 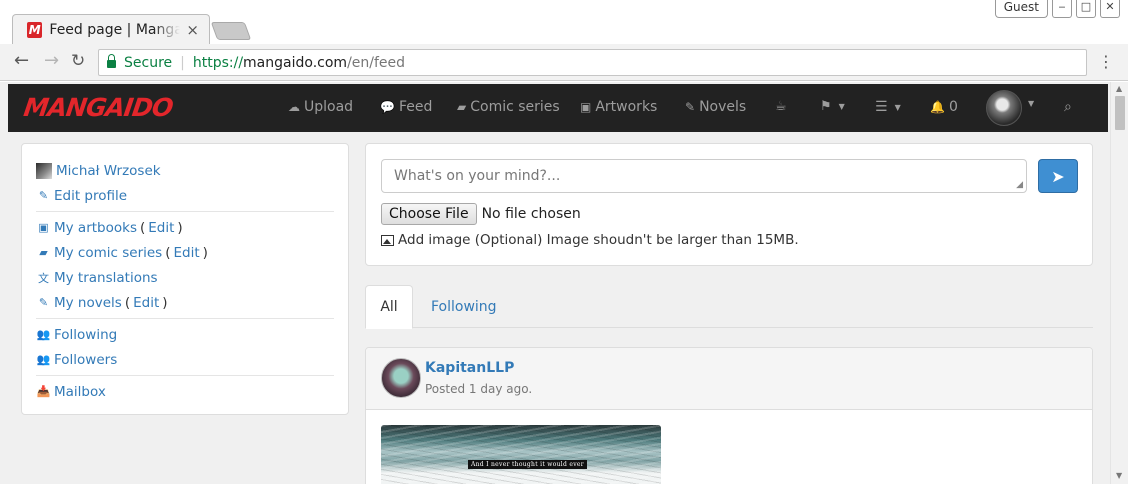 I want to click on sidebar-item-following: 👥 Following, so click(x=185, y=334).